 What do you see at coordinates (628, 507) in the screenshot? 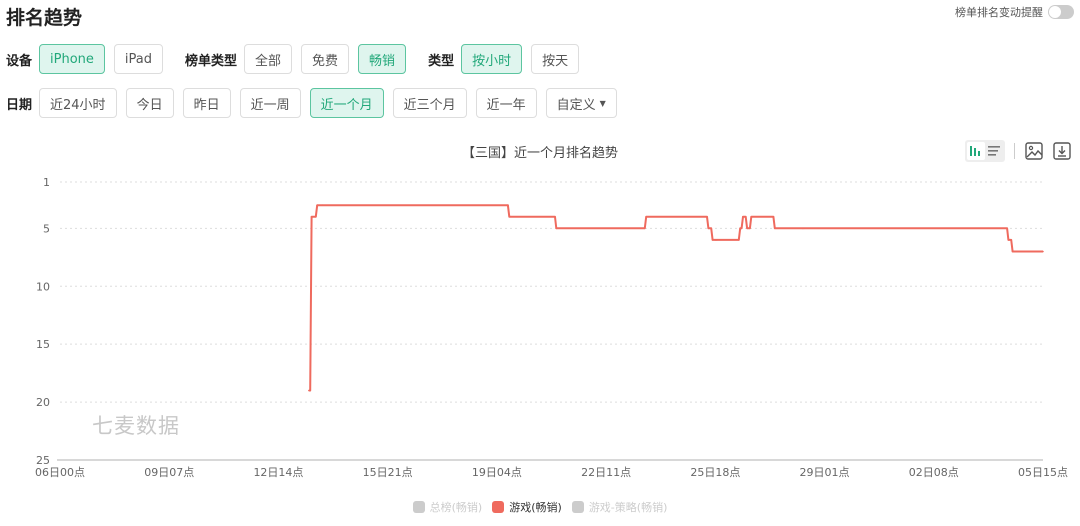
I see `legend-label: 游戏-策略(畅销)` at bounding box center [628, 507].